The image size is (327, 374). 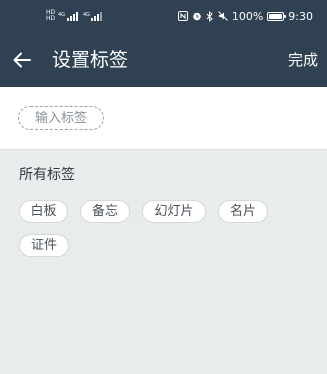 I want to click on arrow-left-icon, so click(x=22, y=60).